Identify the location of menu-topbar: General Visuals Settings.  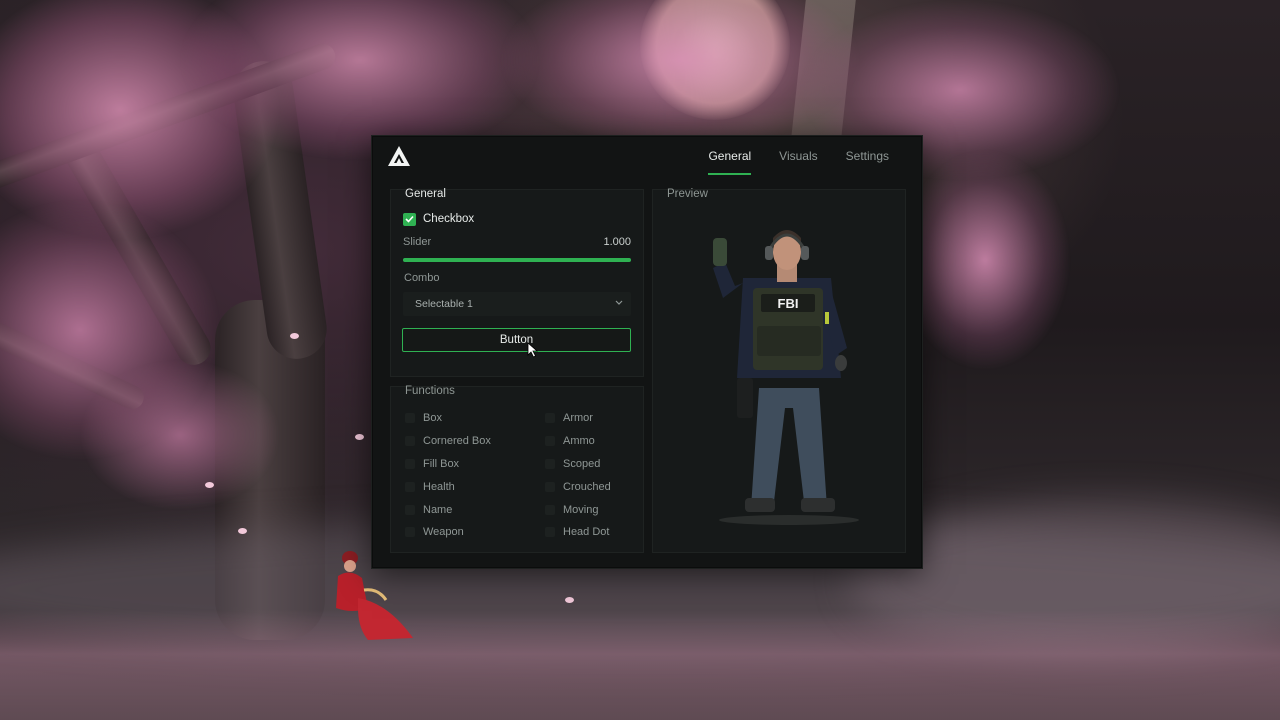
(647, 157).